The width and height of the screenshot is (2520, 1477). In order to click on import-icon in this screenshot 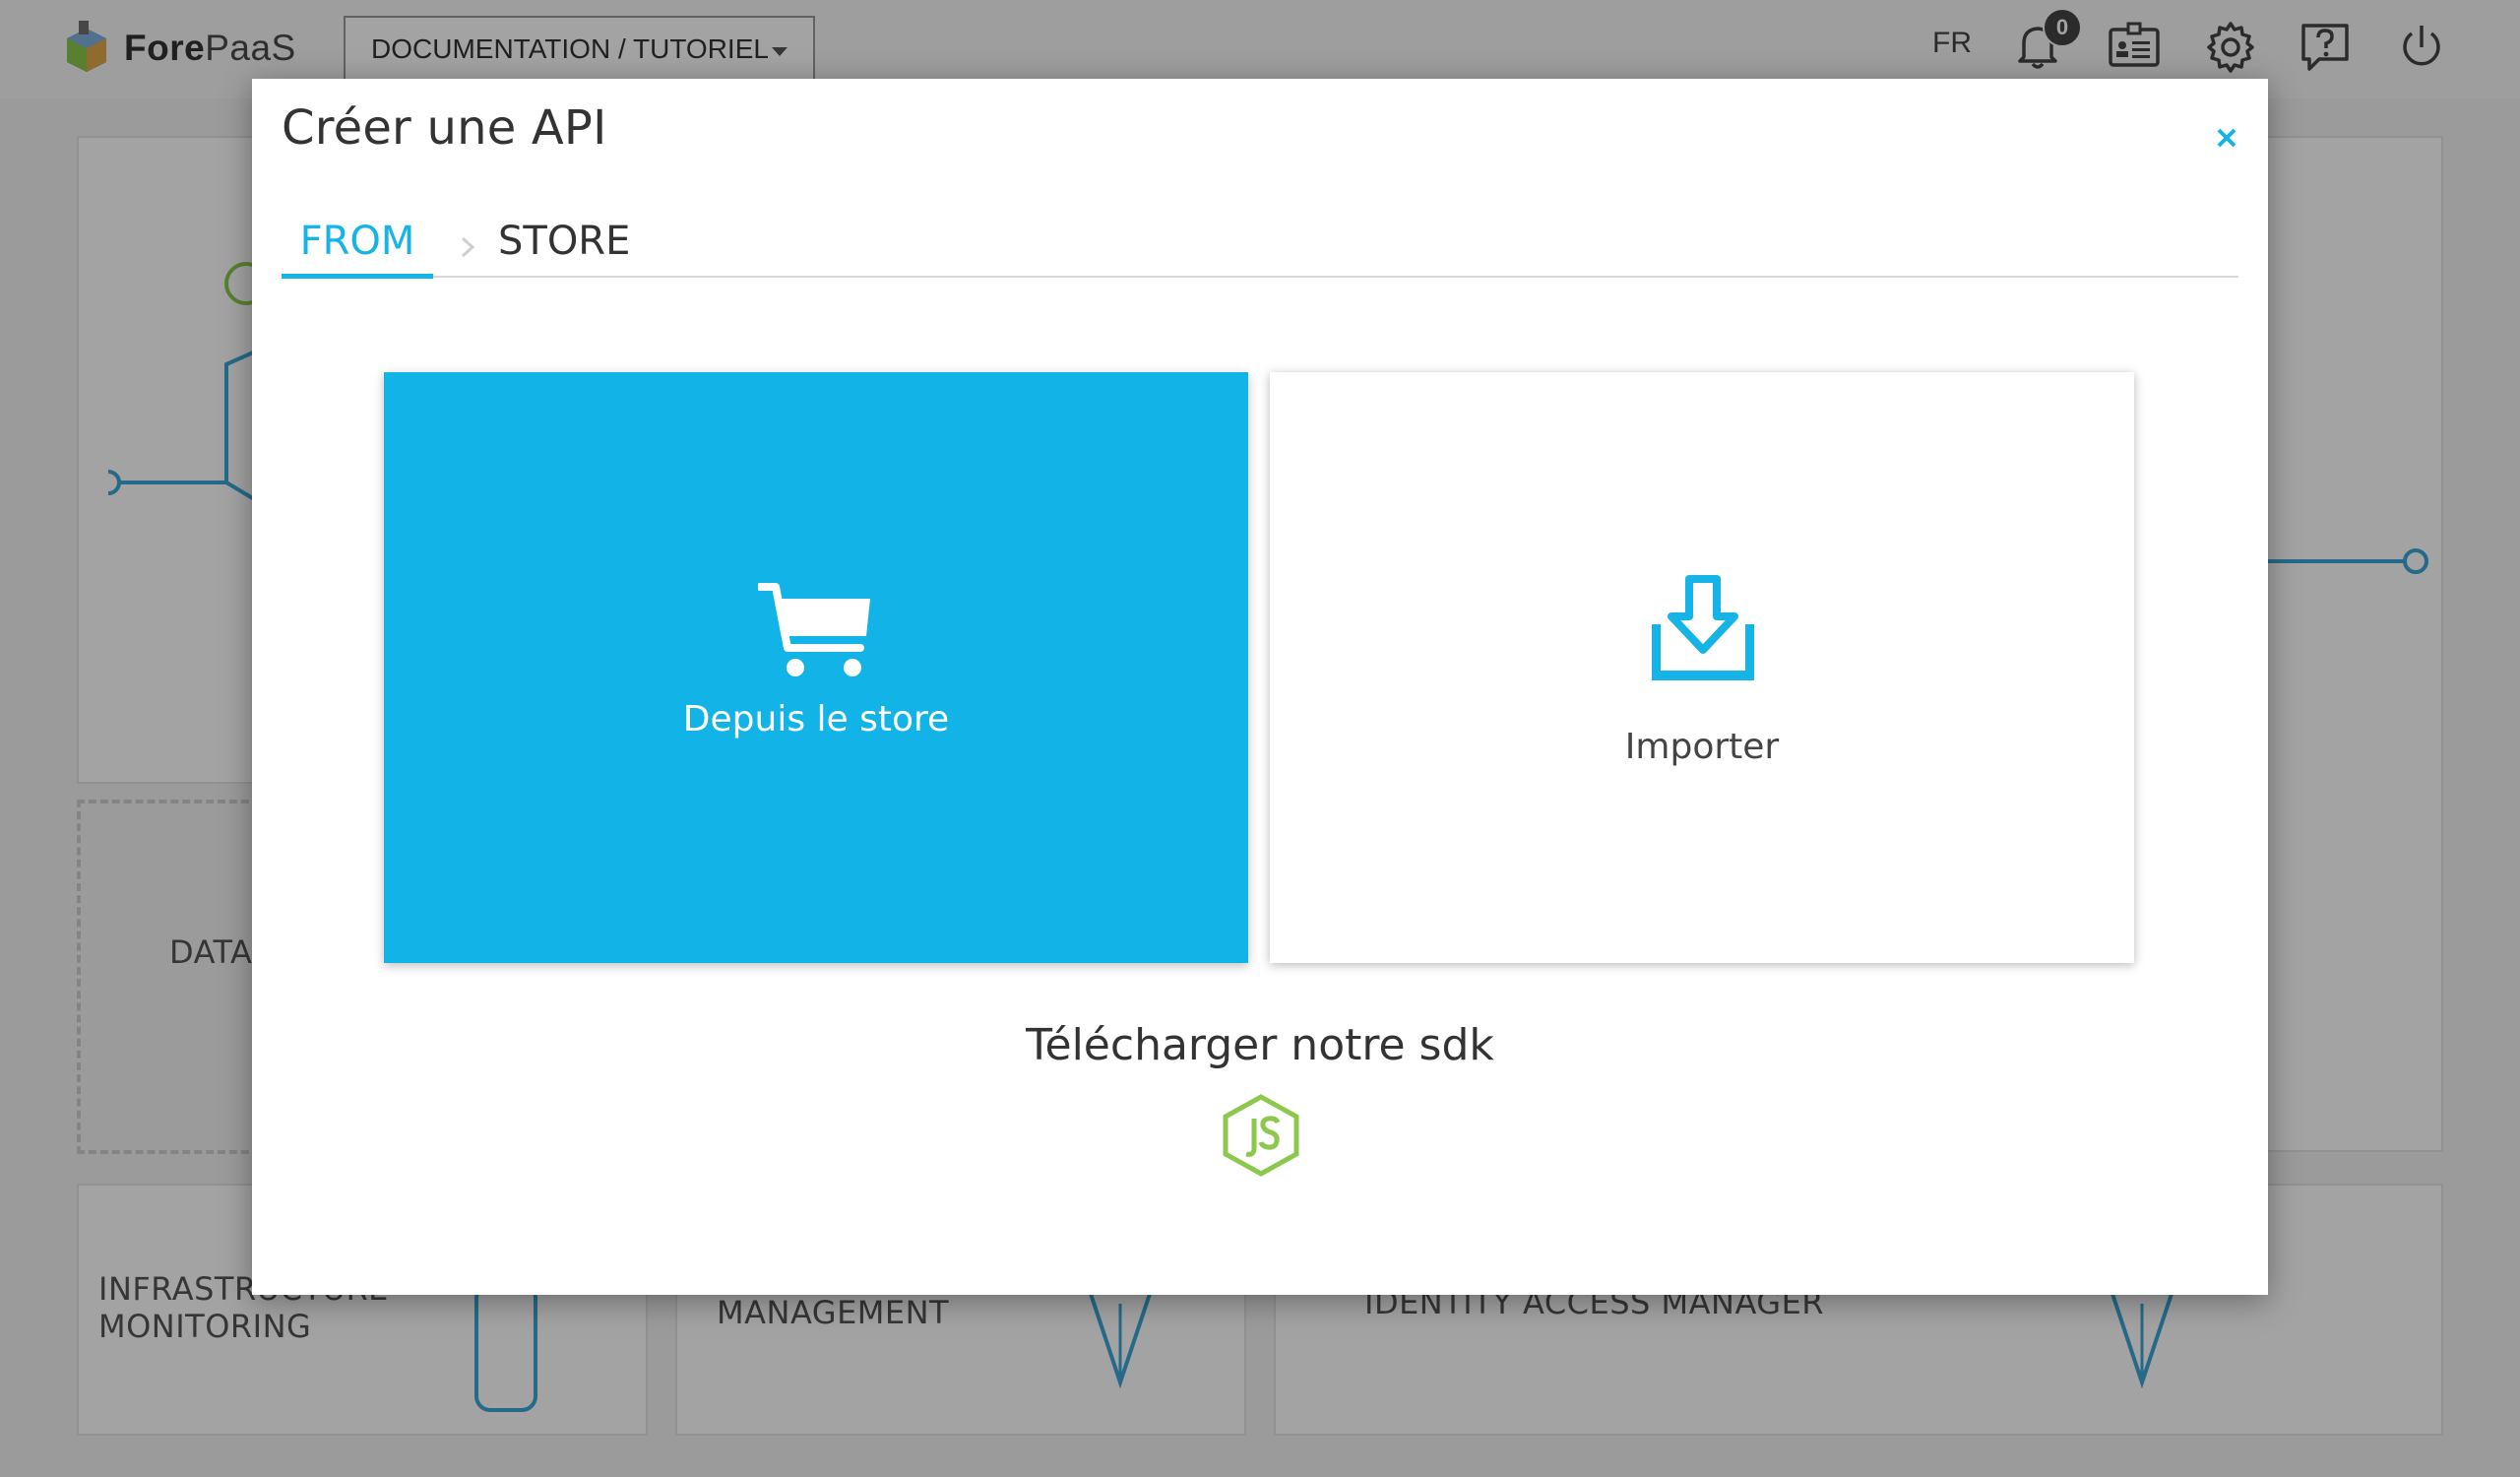, I will do `click(1703, 628)`.